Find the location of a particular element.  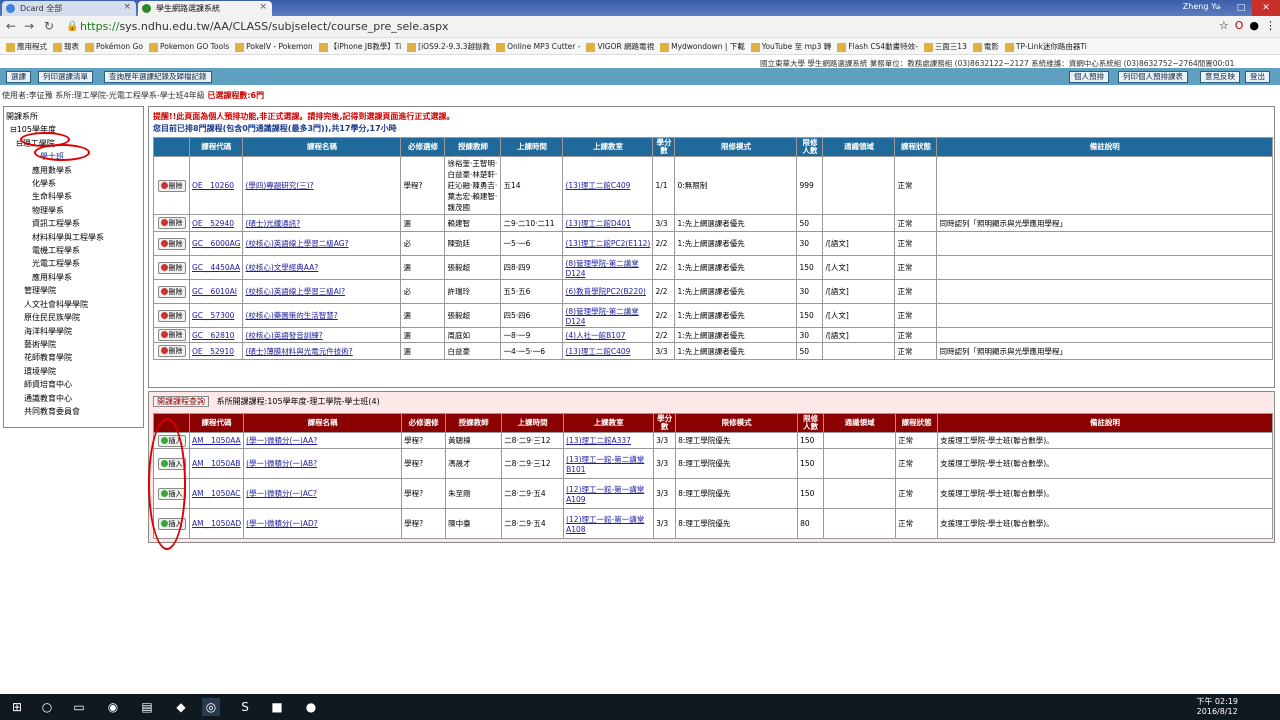

close-window-icon: ✕ is located at coordinates (1266, 8).